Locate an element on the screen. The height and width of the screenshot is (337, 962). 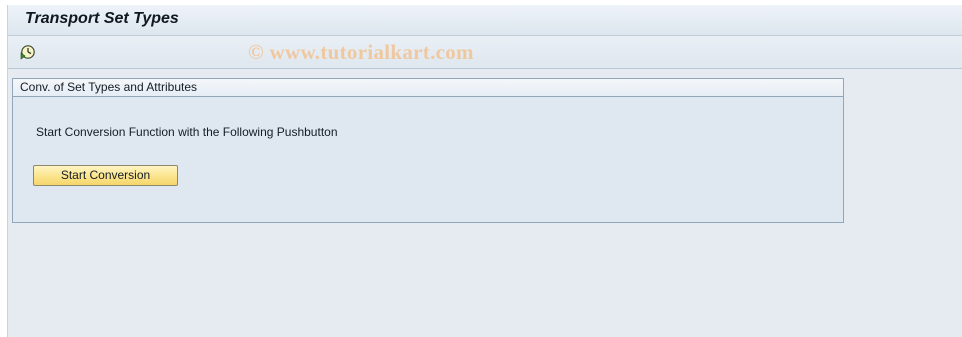
application-toolbar: © www.tutorialkart.com is located at coordinates (485, 52).